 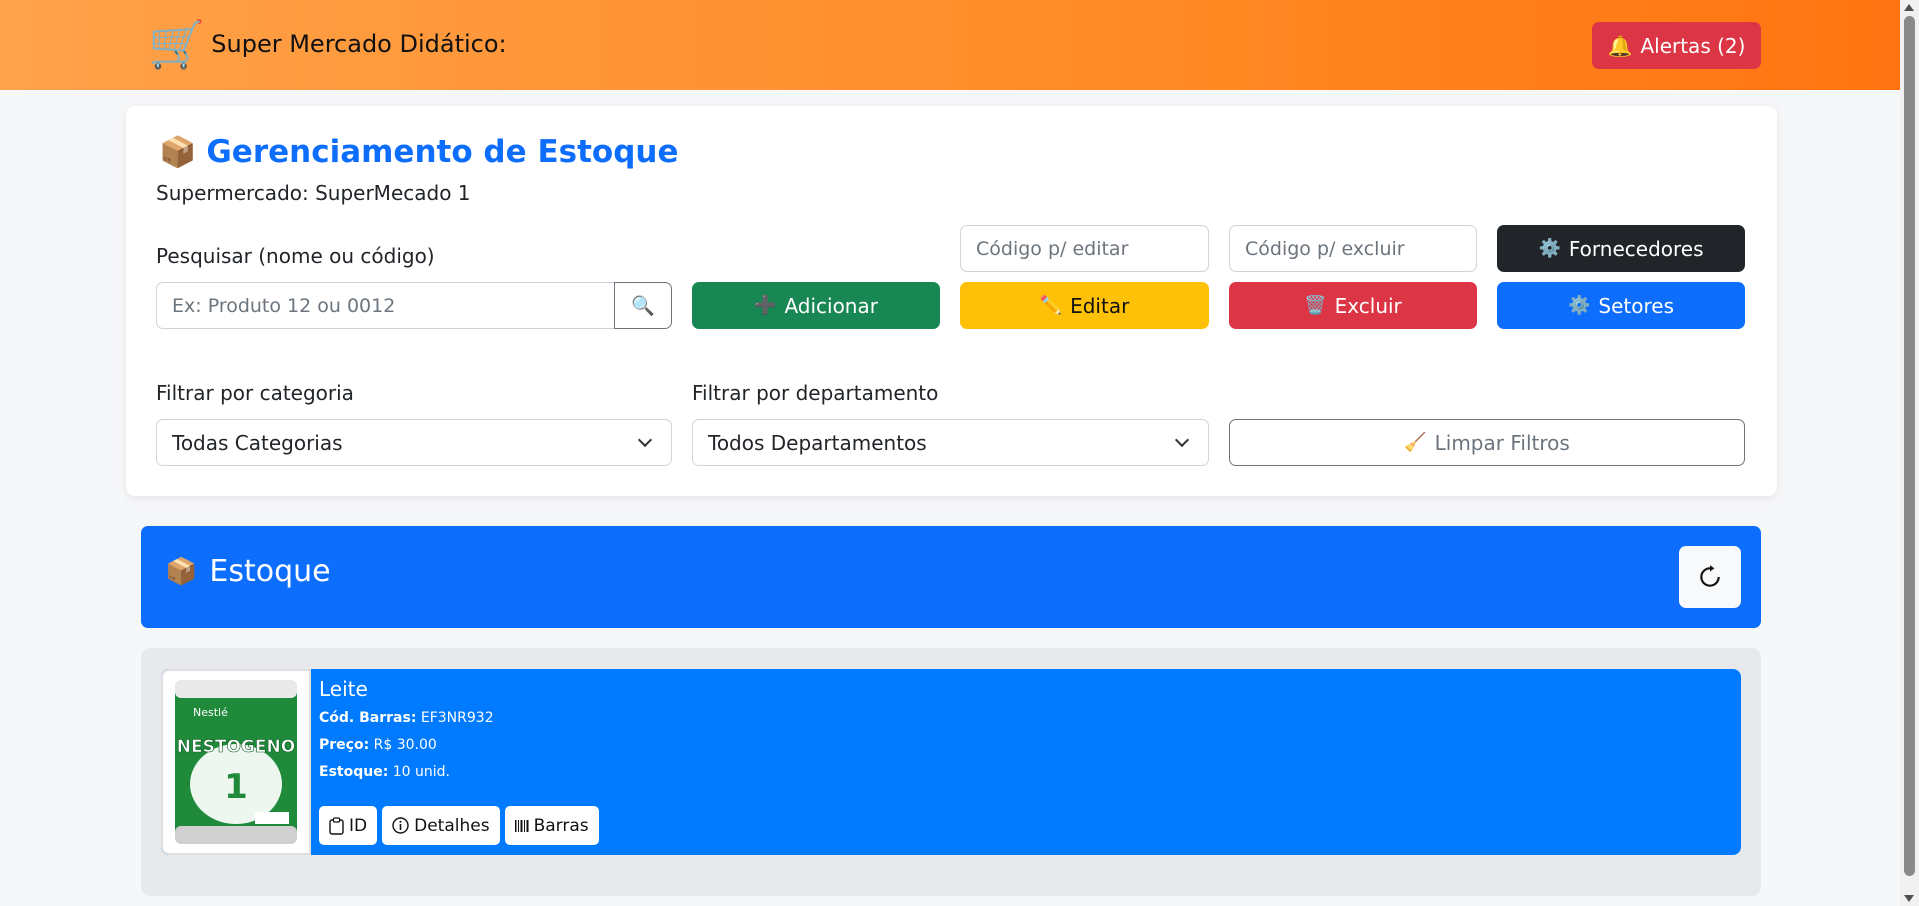 I want to click on price-label: Preço:, so click(x=344, y=745).